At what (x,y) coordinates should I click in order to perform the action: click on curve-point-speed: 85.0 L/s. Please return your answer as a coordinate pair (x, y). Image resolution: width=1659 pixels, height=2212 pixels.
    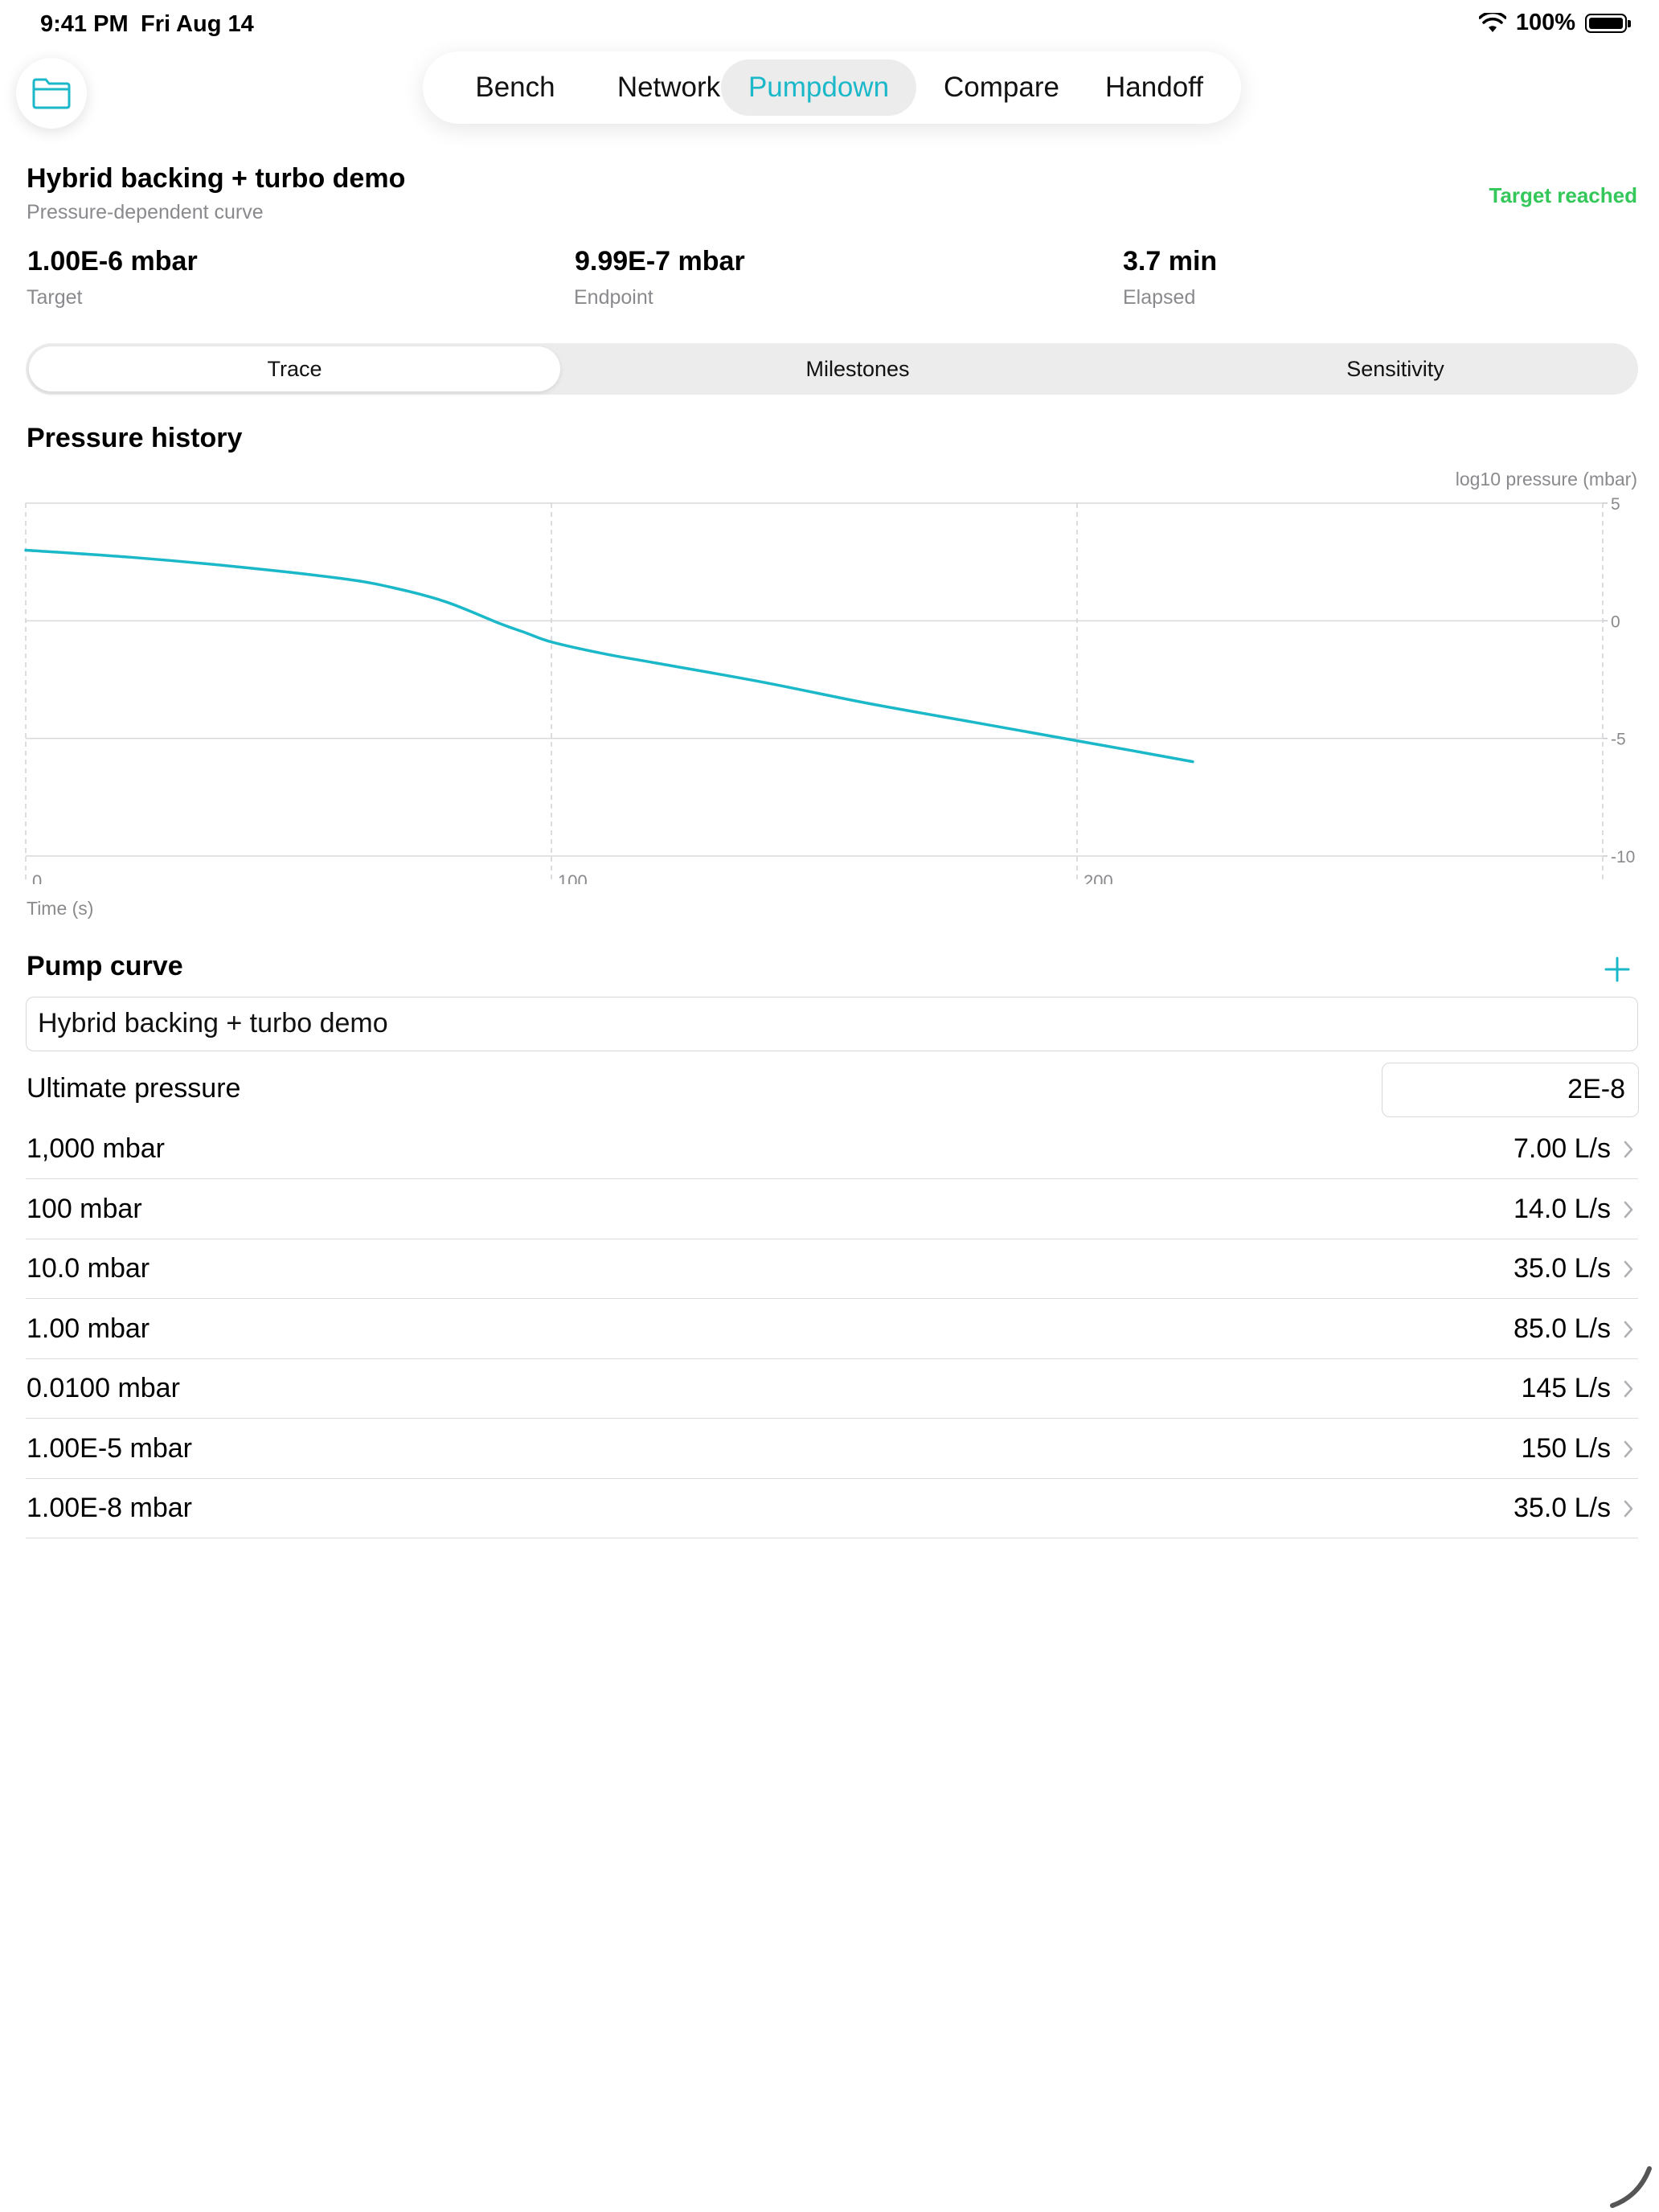
    Looking at the image, I should click on (1562, 1328).